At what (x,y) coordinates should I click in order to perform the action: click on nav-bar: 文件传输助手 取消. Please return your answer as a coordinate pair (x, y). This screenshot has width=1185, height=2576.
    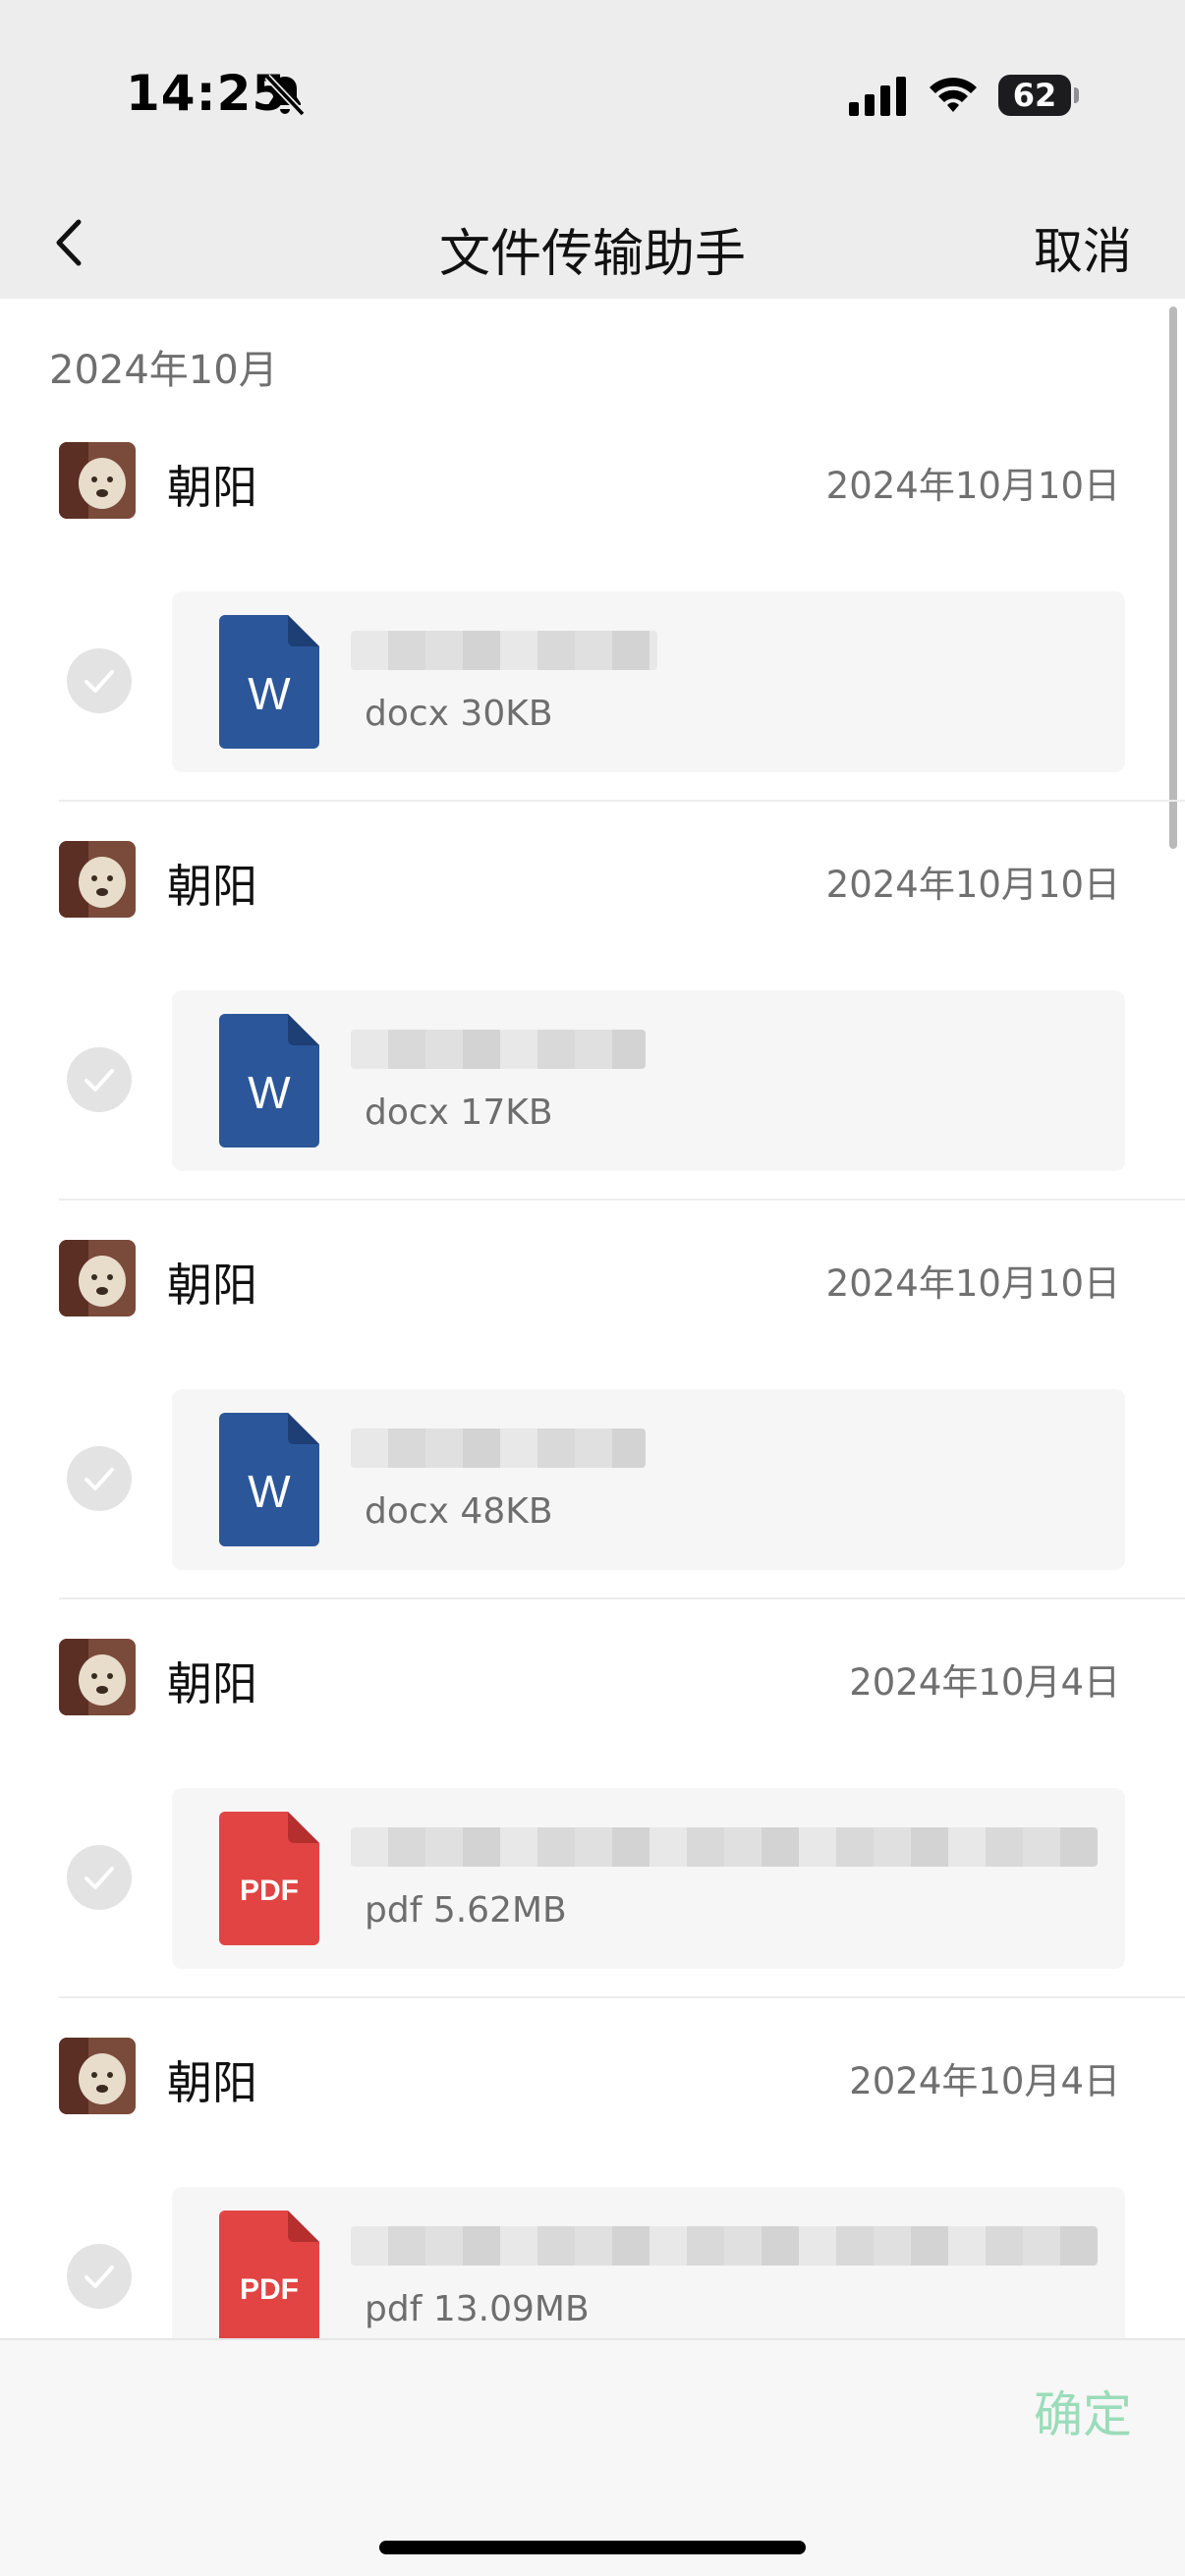
    Looking at the image, I should click on (592, 243).